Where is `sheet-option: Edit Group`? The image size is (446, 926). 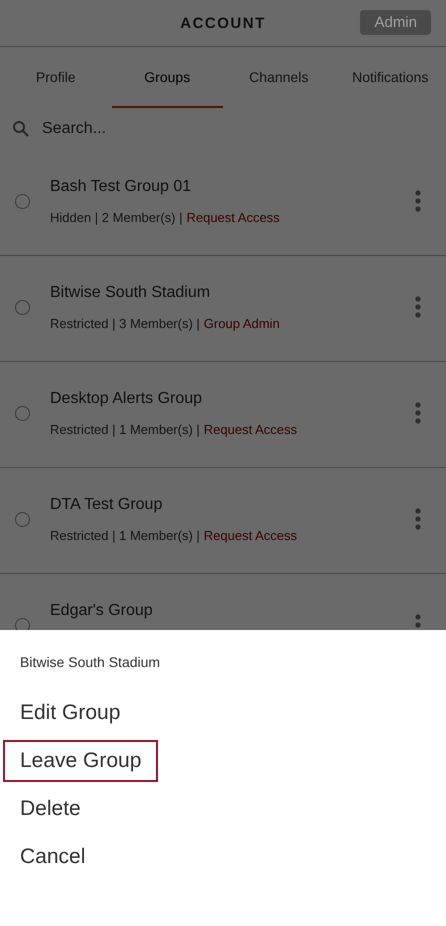
sheet-option: Edit Group is located at coordinates (70, 713).